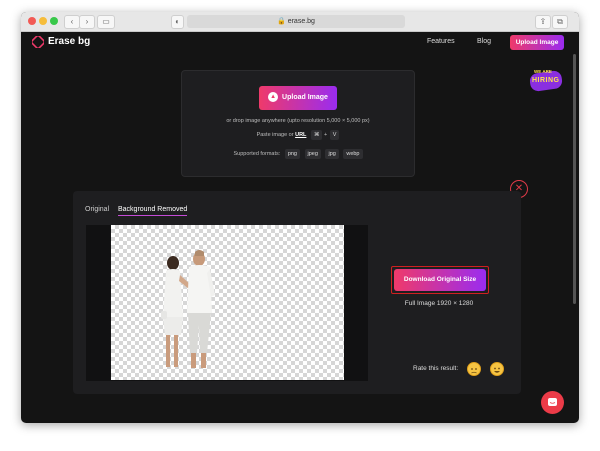 This screenshot has height=451, width=600. Describe the element at coordinates (420, 303) in the screenshot. I see `full-image-label: Full Image` at that location.